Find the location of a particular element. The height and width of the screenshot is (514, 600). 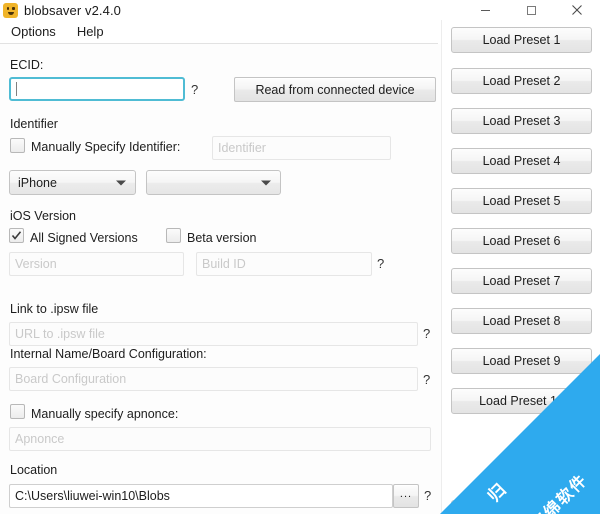

maximize-button is located at coordinates (531, 10).